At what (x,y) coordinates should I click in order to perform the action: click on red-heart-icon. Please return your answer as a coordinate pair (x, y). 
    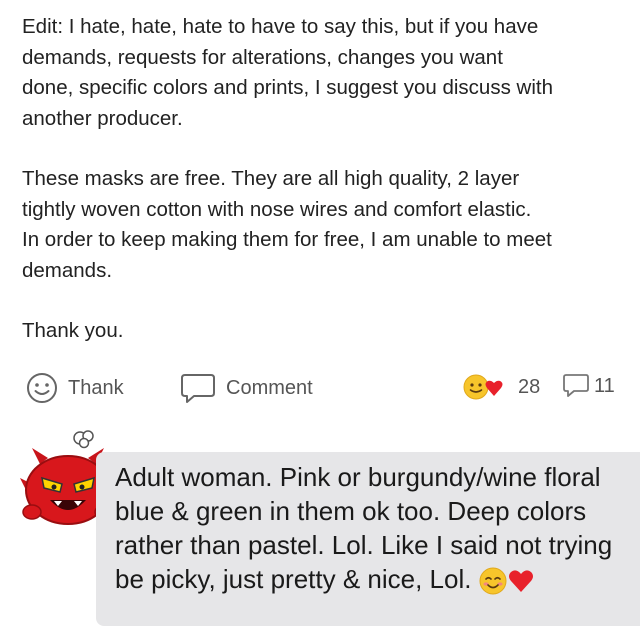
    Looking at the image, I should click on (520, 581).